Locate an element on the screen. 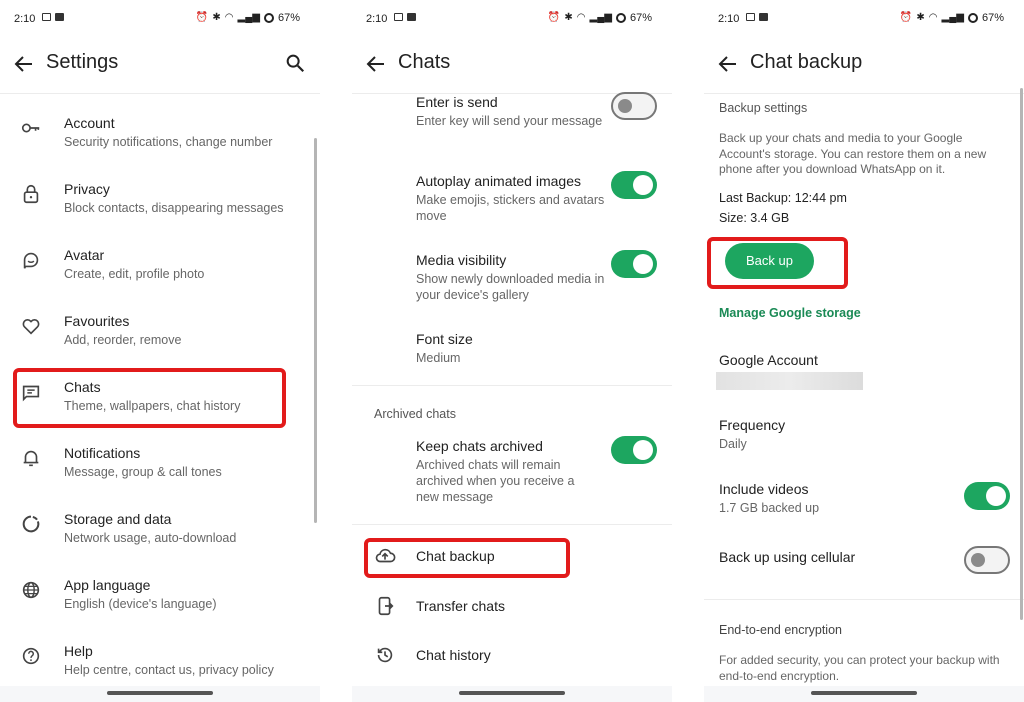 The image size is (1024, 702). back-up-button: Back up is located at coordinates (769, 261).